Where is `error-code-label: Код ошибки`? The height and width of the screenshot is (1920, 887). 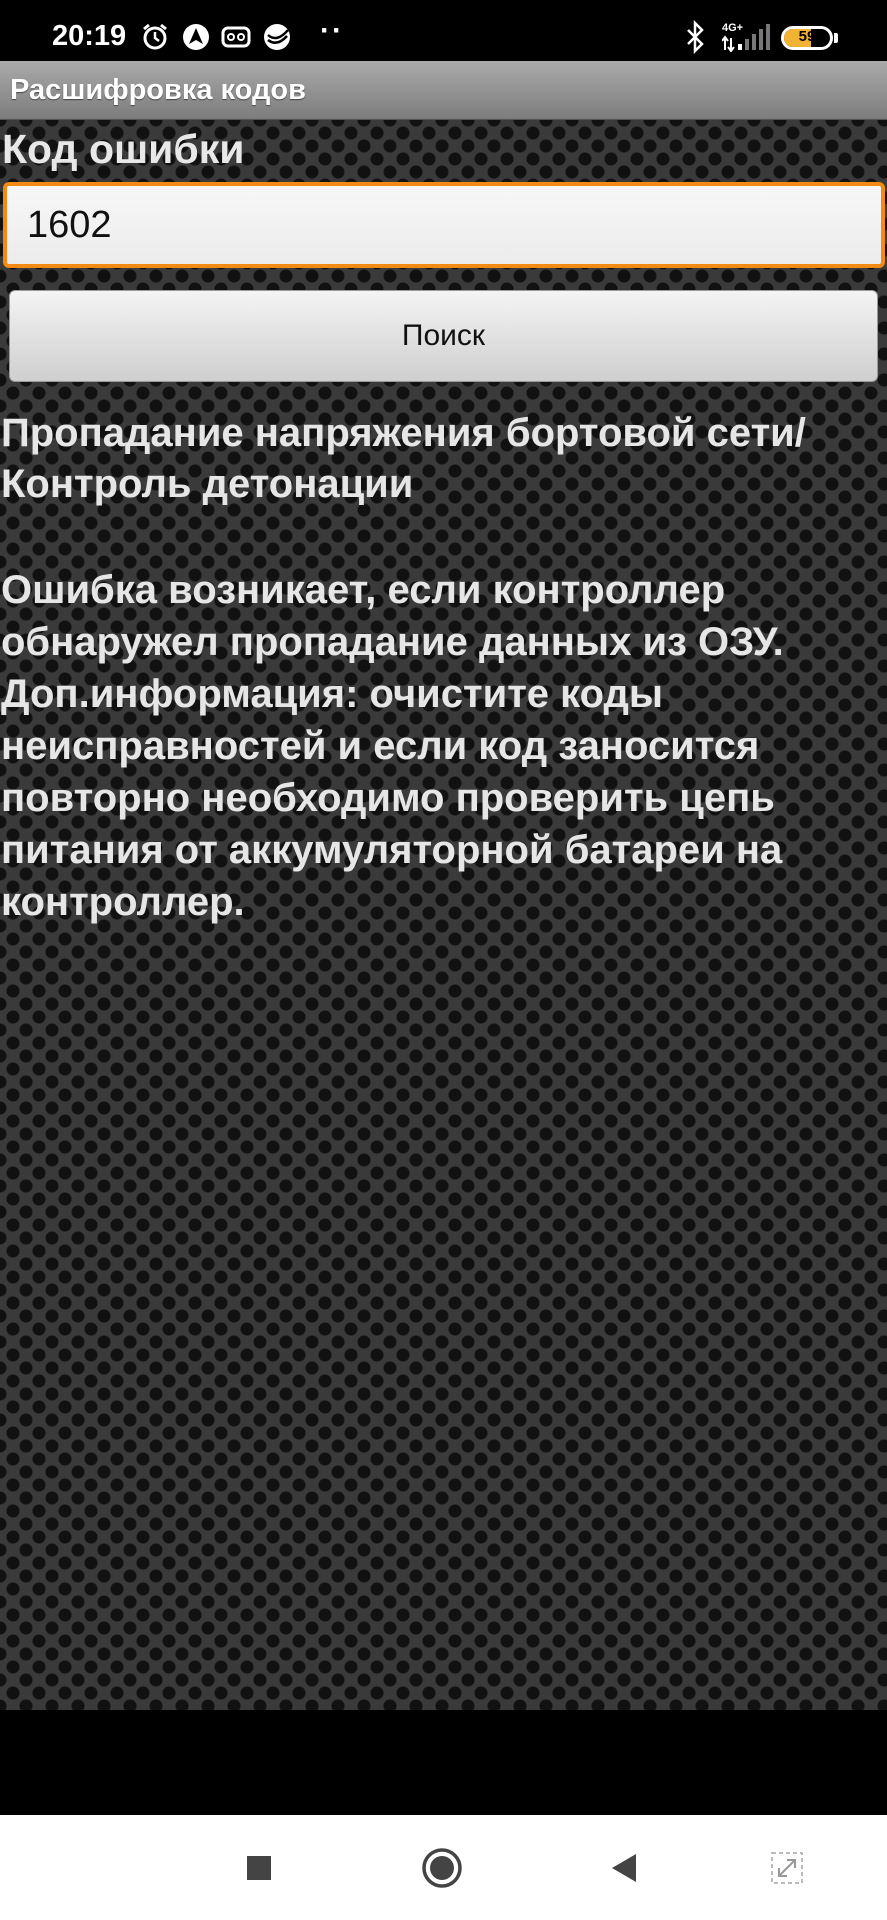 error-code-label: Код ошибки is located at coordinates (123, 149).